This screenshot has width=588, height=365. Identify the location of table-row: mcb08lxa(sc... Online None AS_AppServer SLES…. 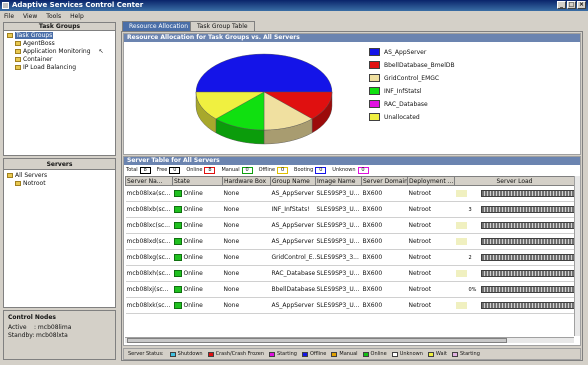
(349, 193).